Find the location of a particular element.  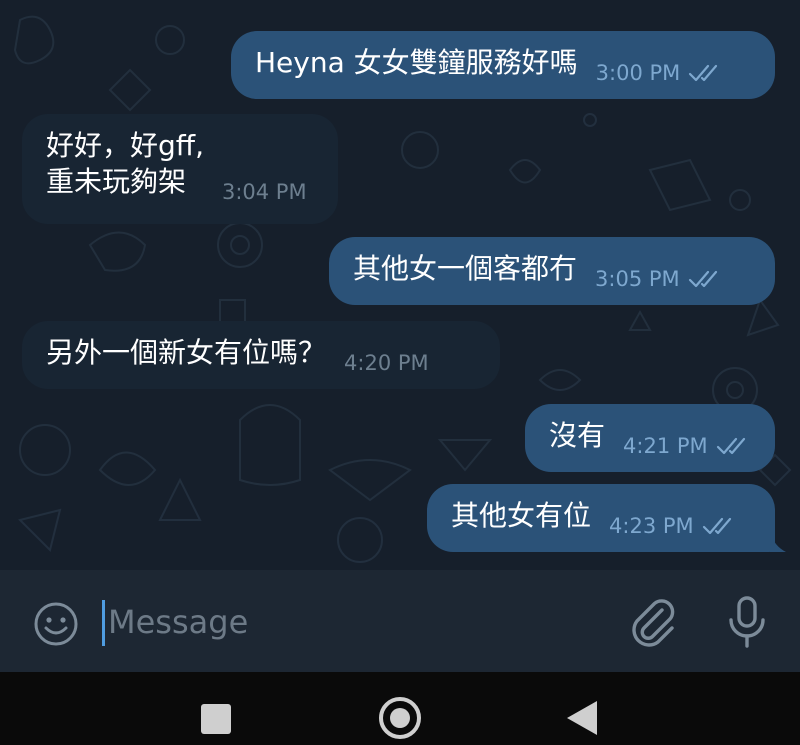

message-text: 沒有 is located at coordinates (577, 435).